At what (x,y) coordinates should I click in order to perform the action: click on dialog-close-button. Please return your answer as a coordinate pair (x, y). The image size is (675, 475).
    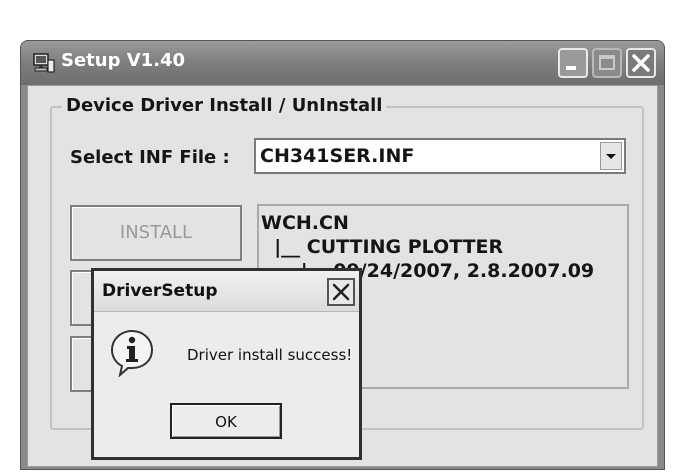
    Looking at the image, I should click on (341, 292).